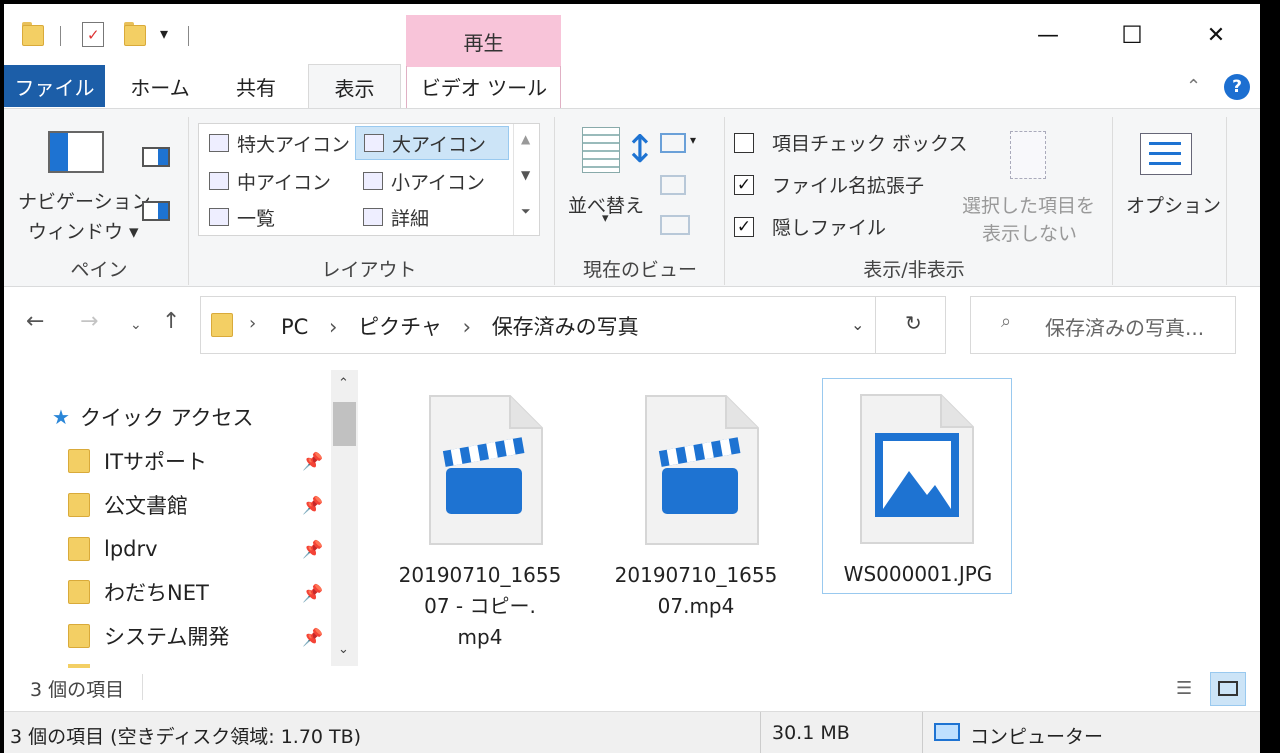 This screenshot has height=753, width=1280. I want to click on star-icon: ★, so click(61, 417).